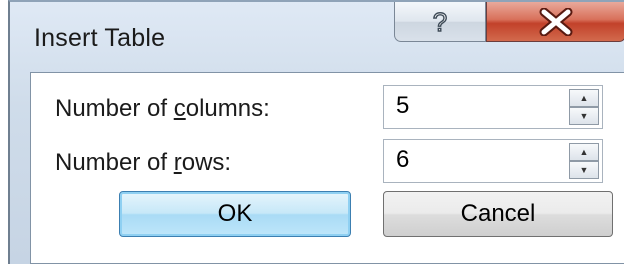  I want to click on help-icon: ?, so click(440, 22).